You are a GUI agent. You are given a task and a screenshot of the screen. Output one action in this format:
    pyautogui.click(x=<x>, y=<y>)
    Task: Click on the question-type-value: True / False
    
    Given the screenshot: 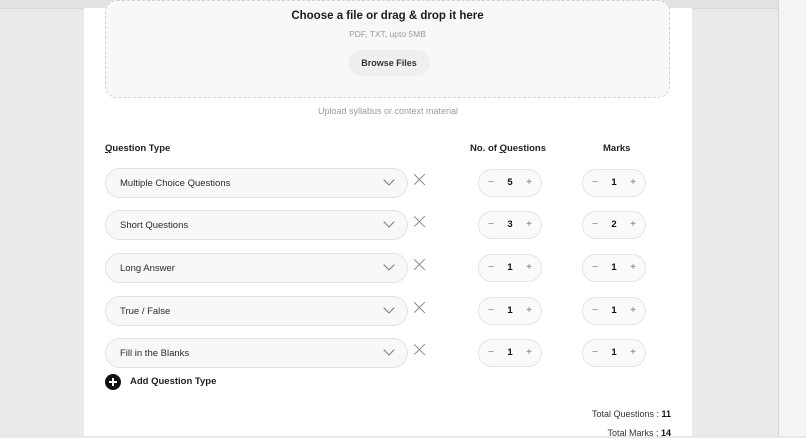 What is the action you would take?
    pyautogui.click(x=145, y=311)
    